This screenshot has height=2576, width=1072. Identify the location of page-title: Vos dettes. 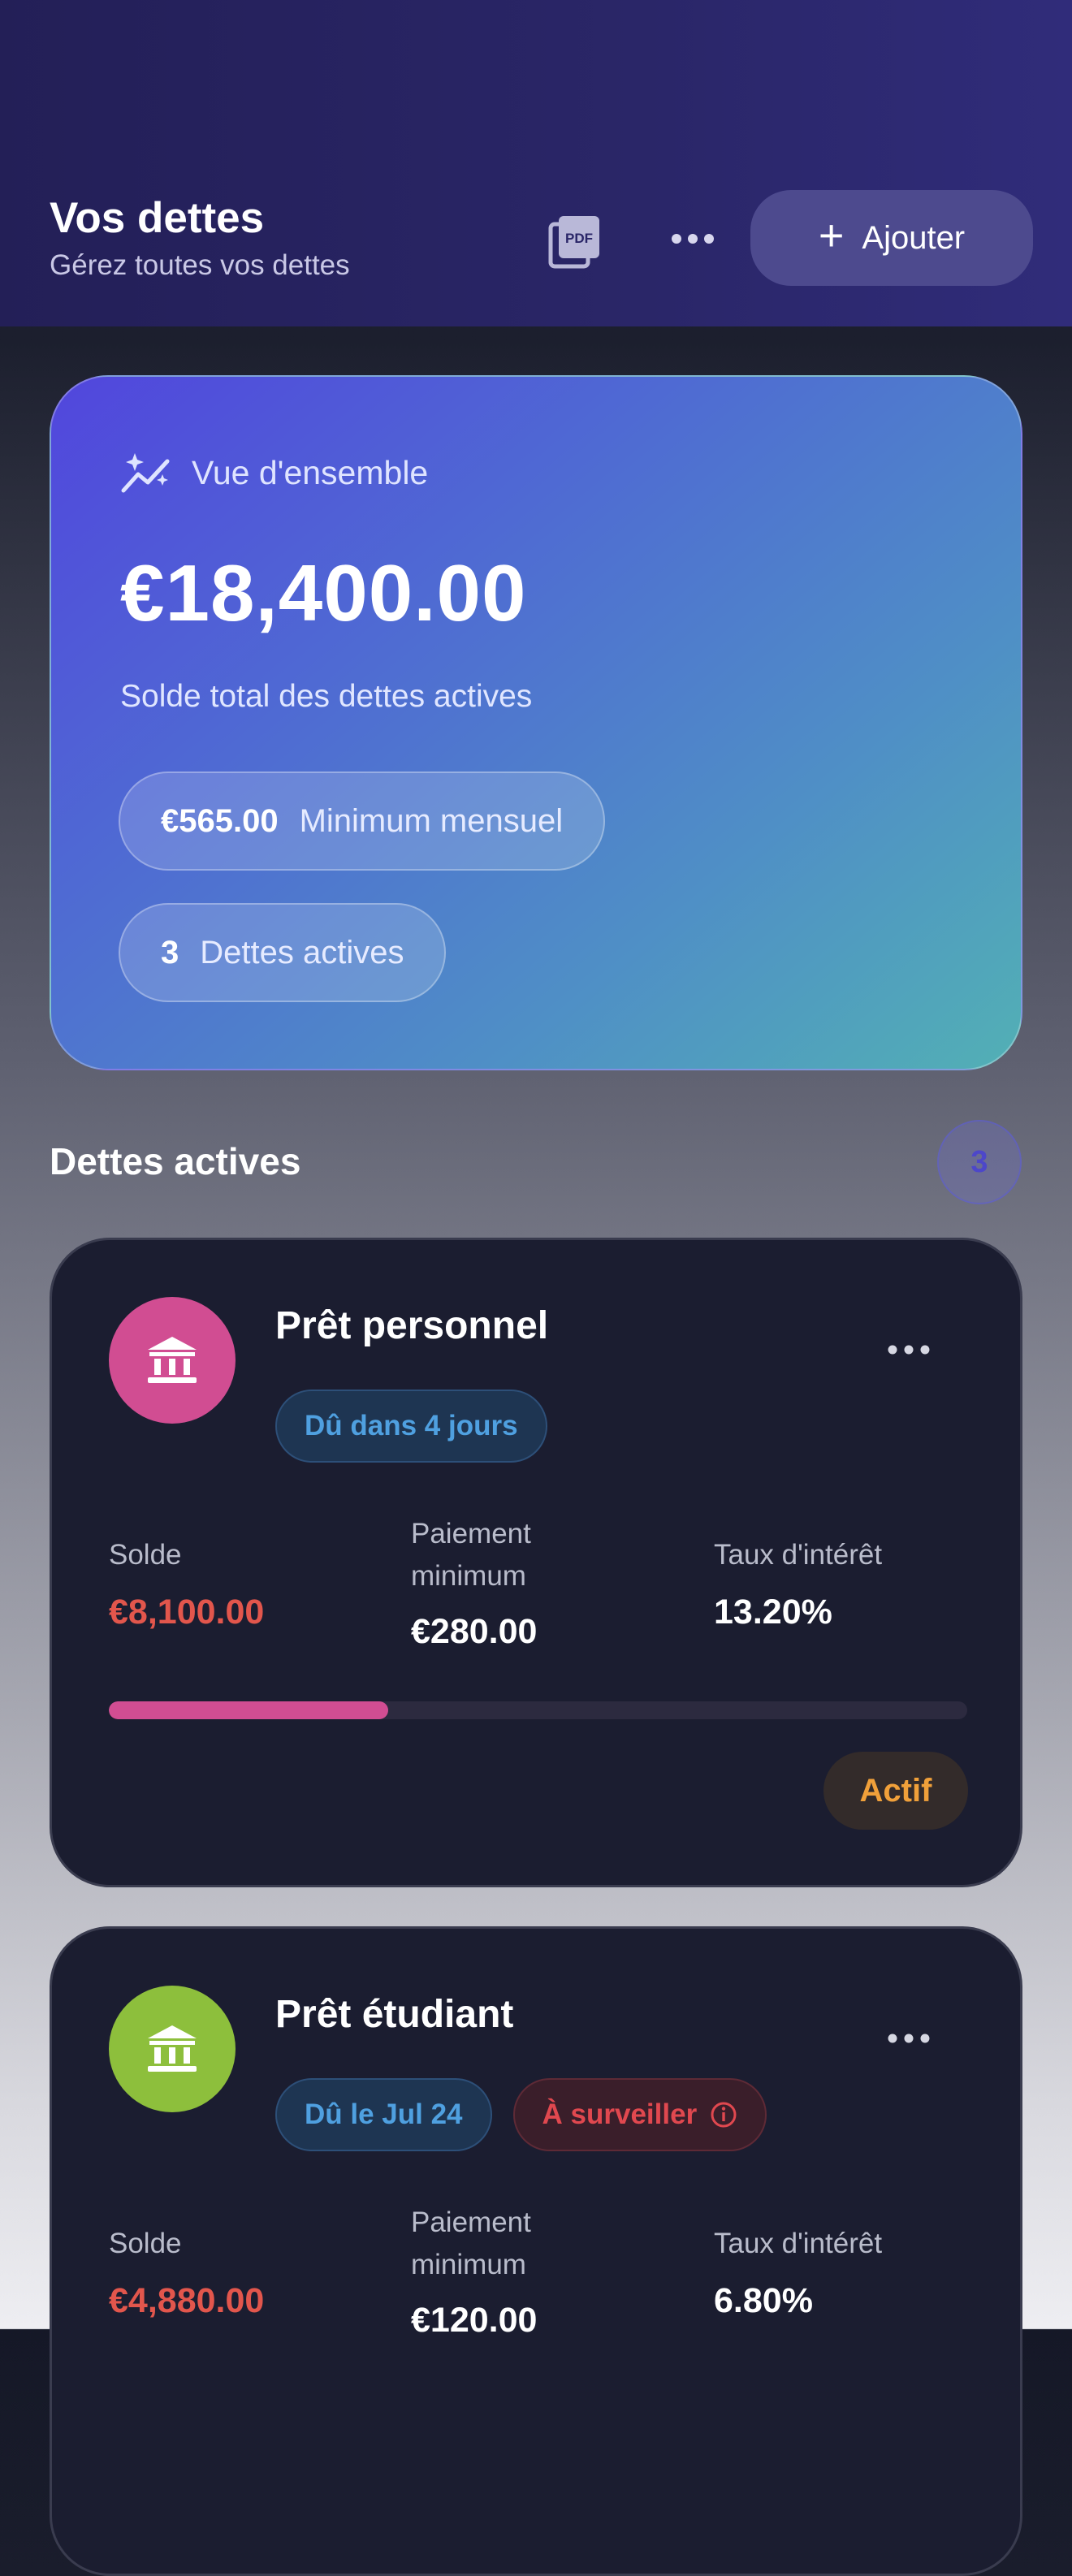
(157, 218).